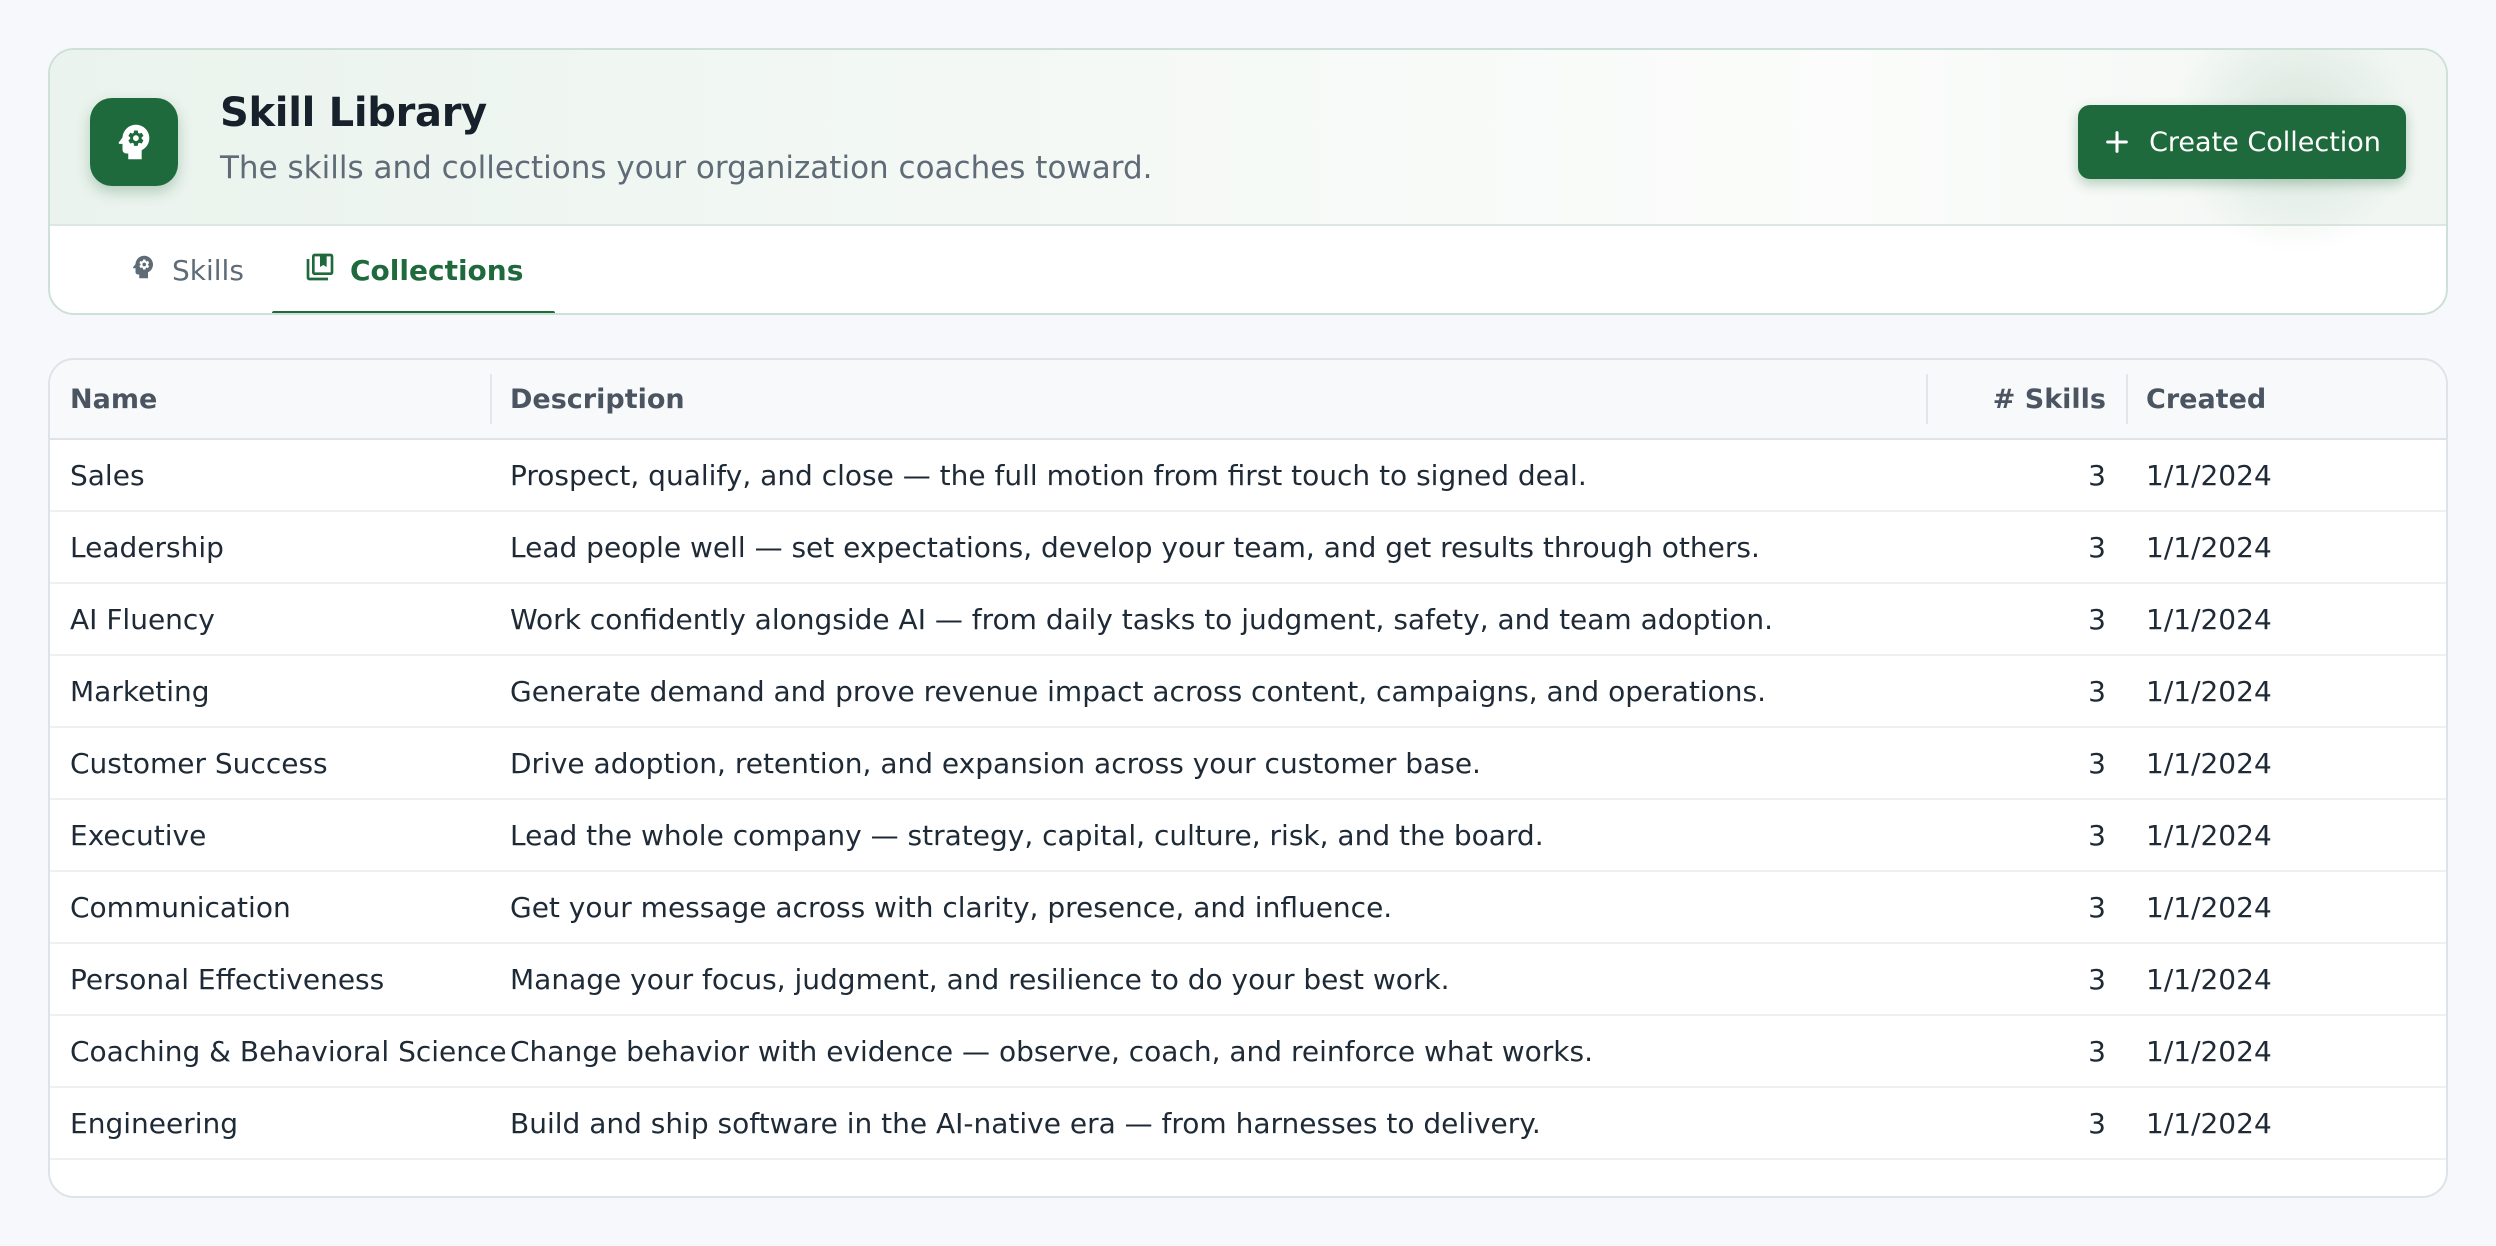  I want to click on cell-name: Sales, so click(107, 475).